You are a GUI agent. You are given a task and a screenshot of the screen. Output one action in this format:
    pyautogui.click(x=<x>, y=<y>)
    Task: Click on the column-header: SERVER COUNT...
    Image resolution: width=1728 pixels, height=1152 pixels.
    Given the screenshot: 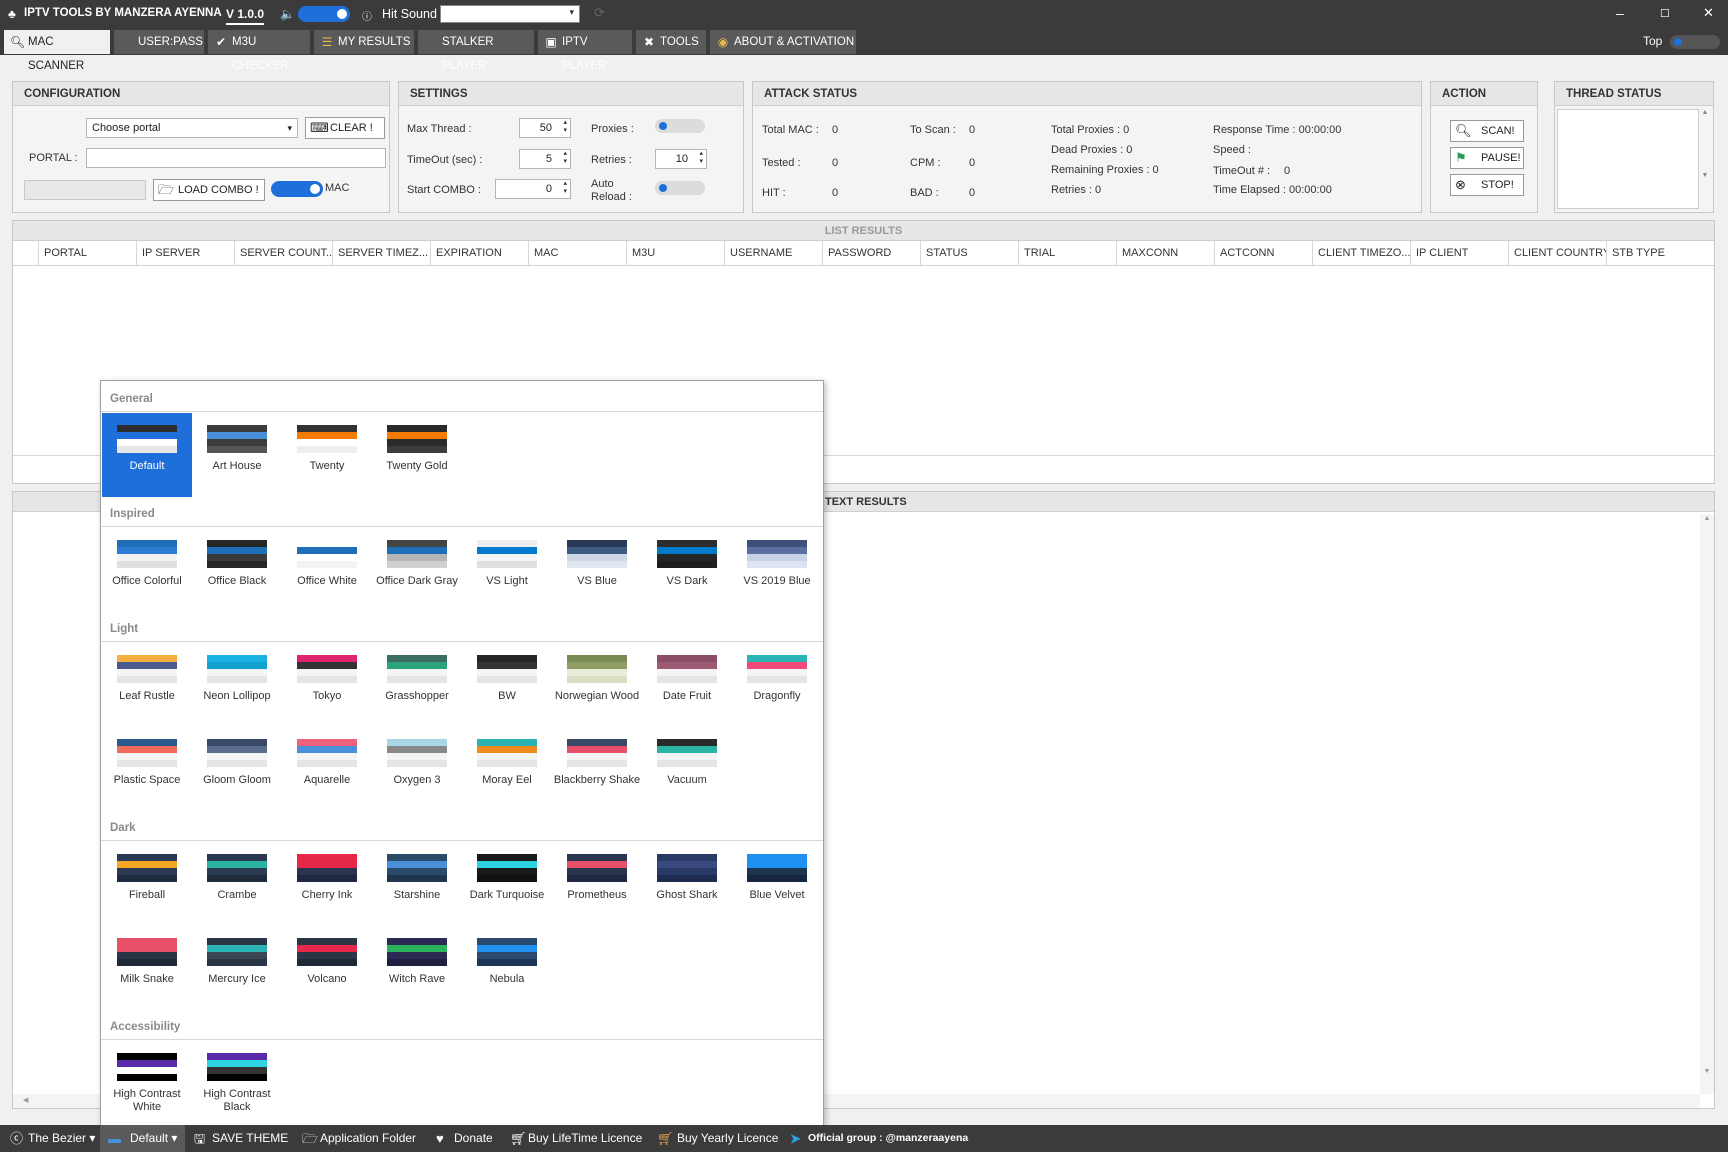 What is the action you would take?
    pyautogui.click(x=284, y=253)
    